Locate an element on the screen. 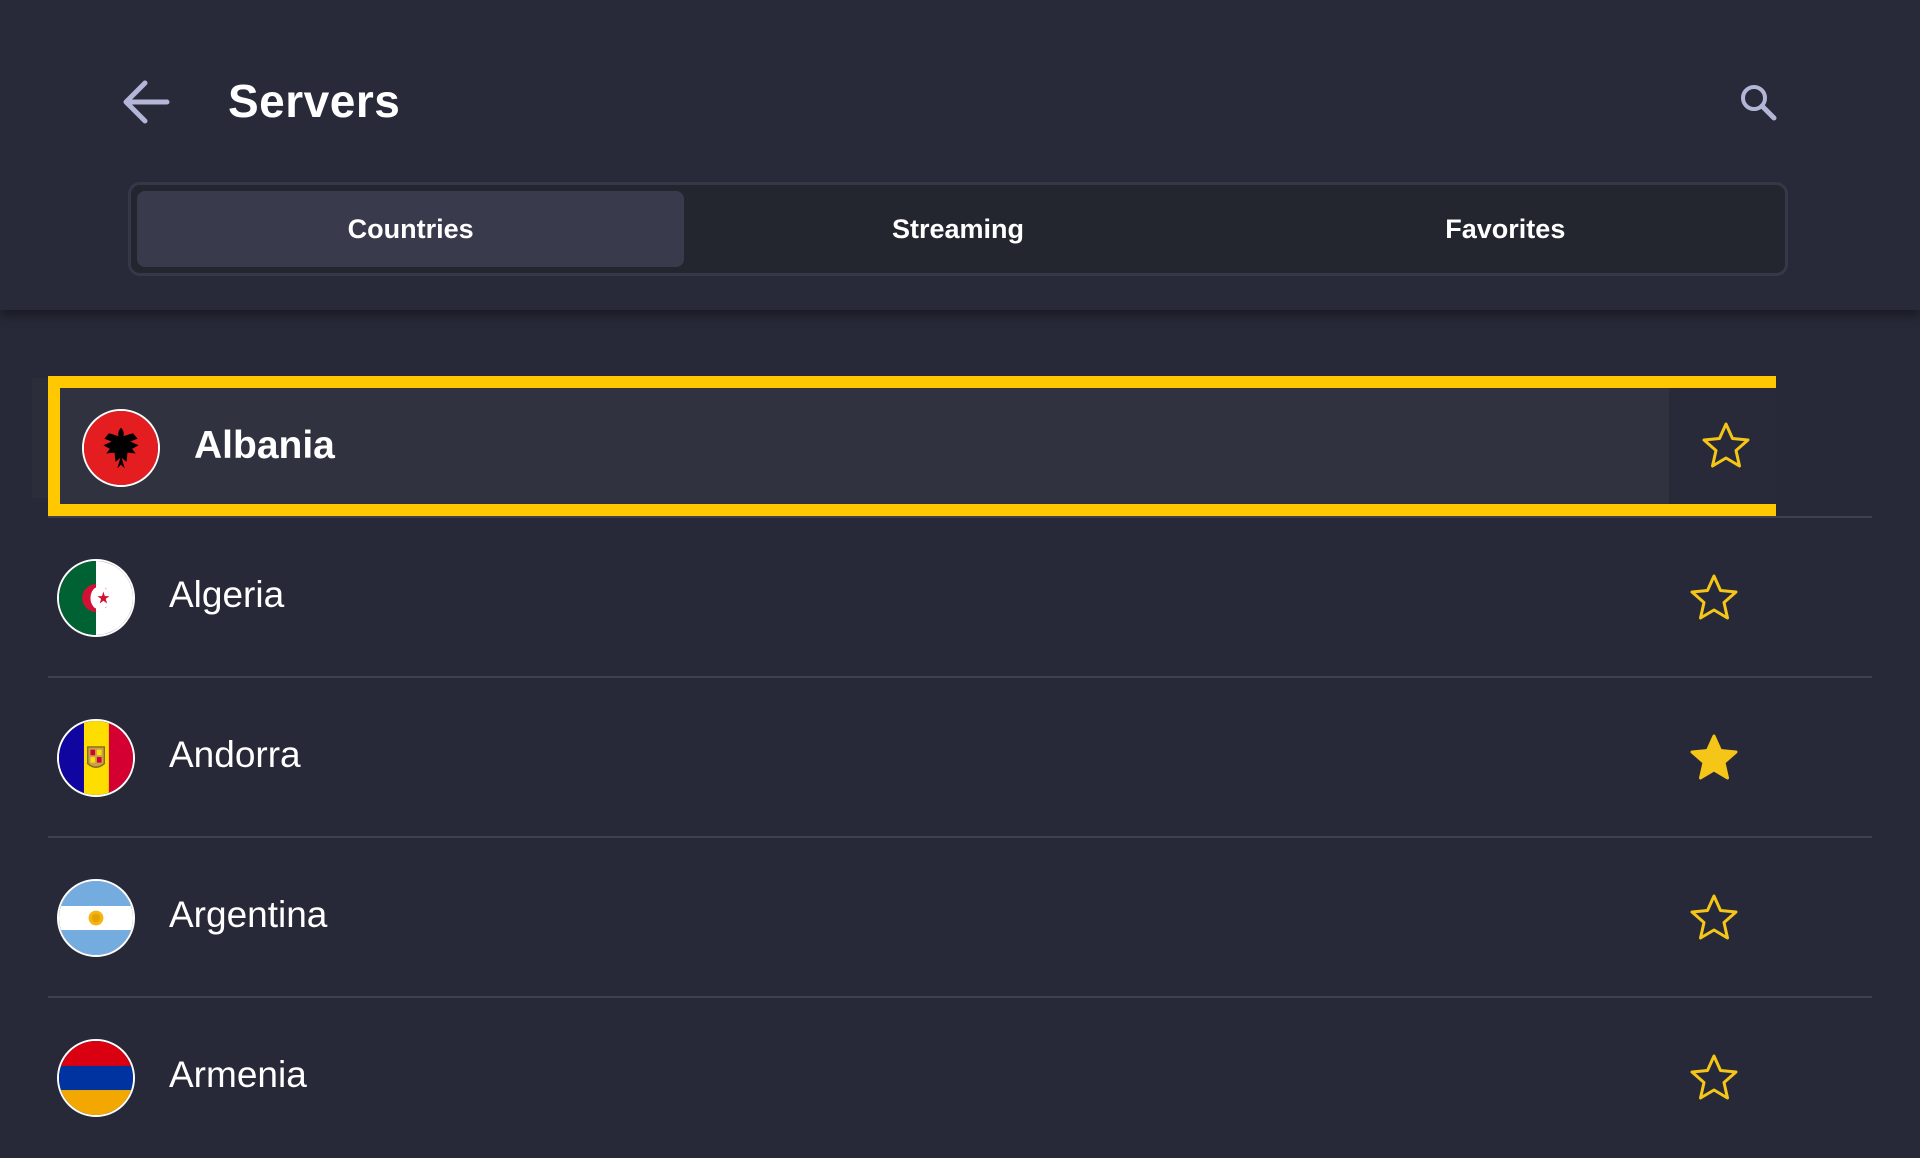 This screenshot has width=1920, height=1158. list-item-argentina: Argentina is located at coordinates (960, 918).